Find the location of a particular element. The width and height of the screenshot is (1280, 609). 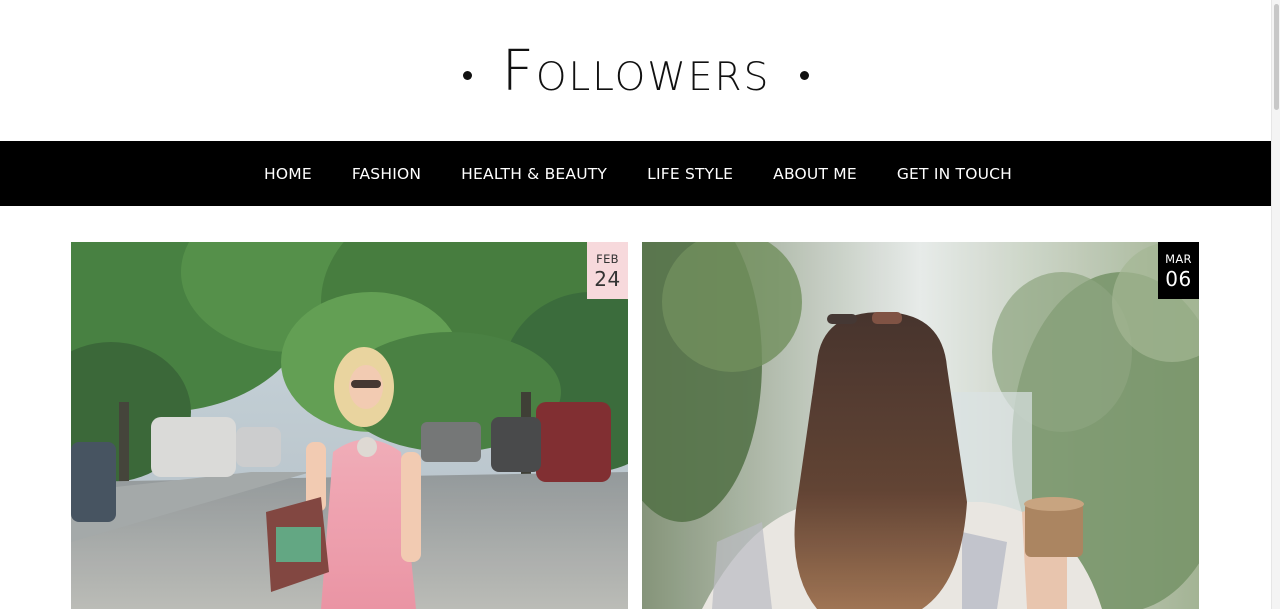

brand-dot-left-icon is located at coordinates (467, 75).